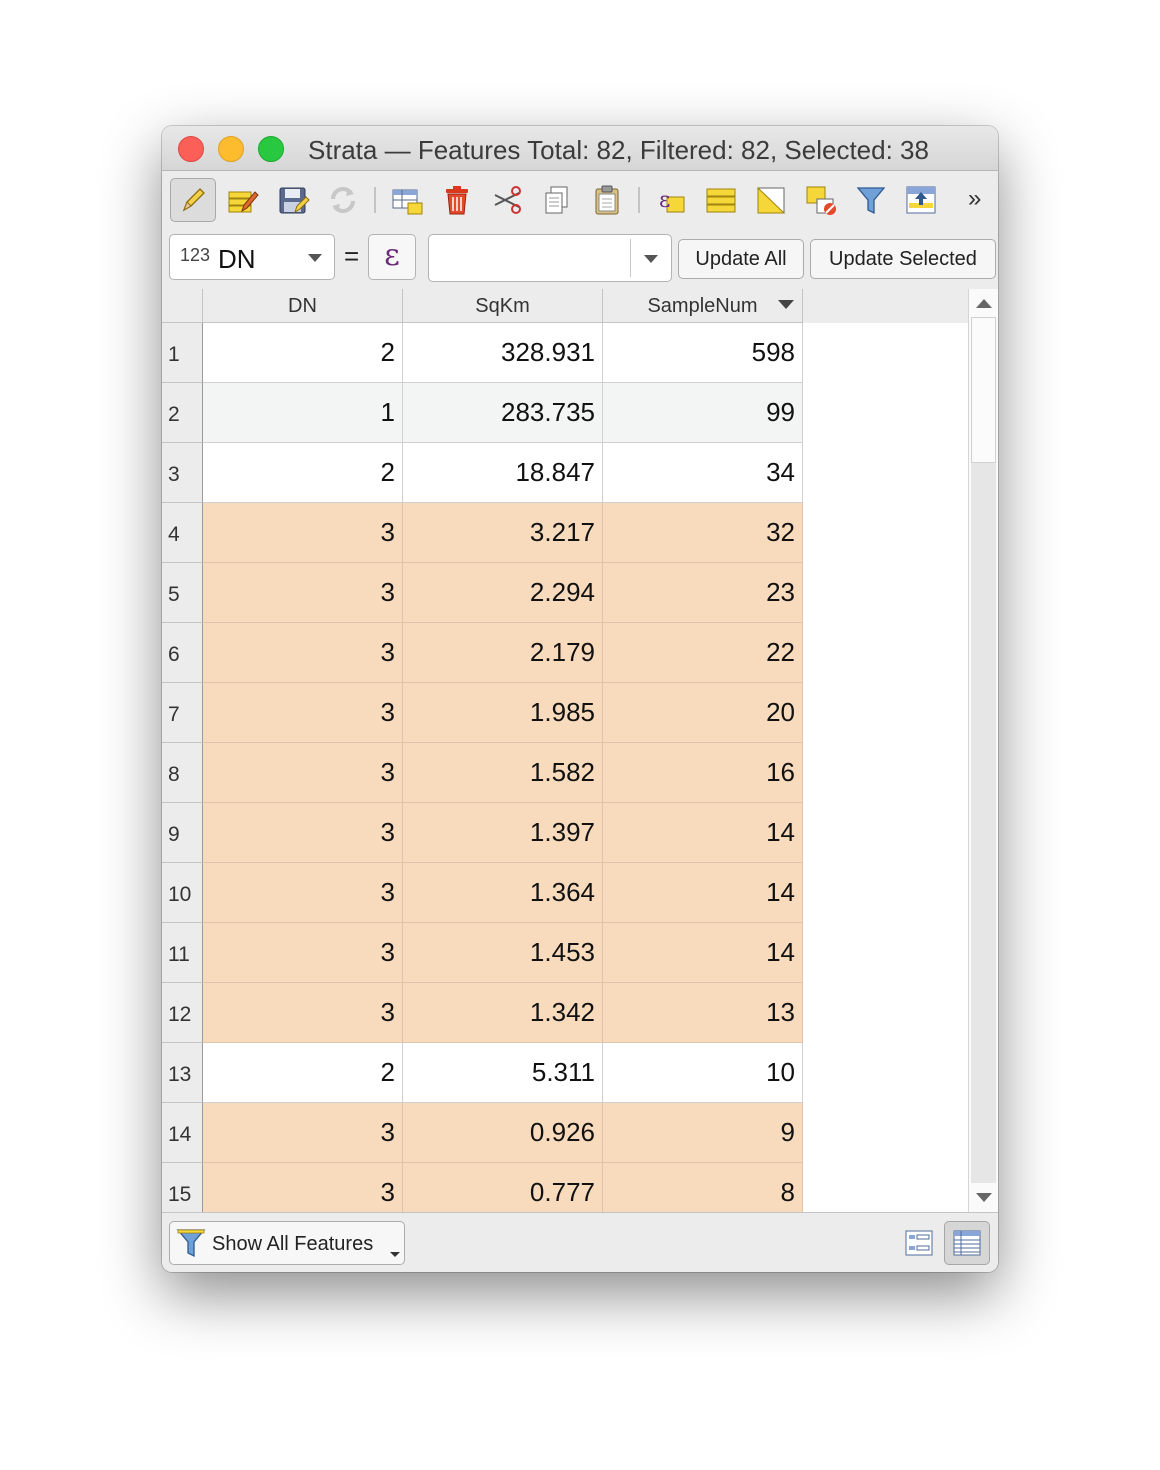 The height and width of the screenshot is (1470, 1160). I want to click on table-row: 14 3 0.926 9, so click(482, 1133).